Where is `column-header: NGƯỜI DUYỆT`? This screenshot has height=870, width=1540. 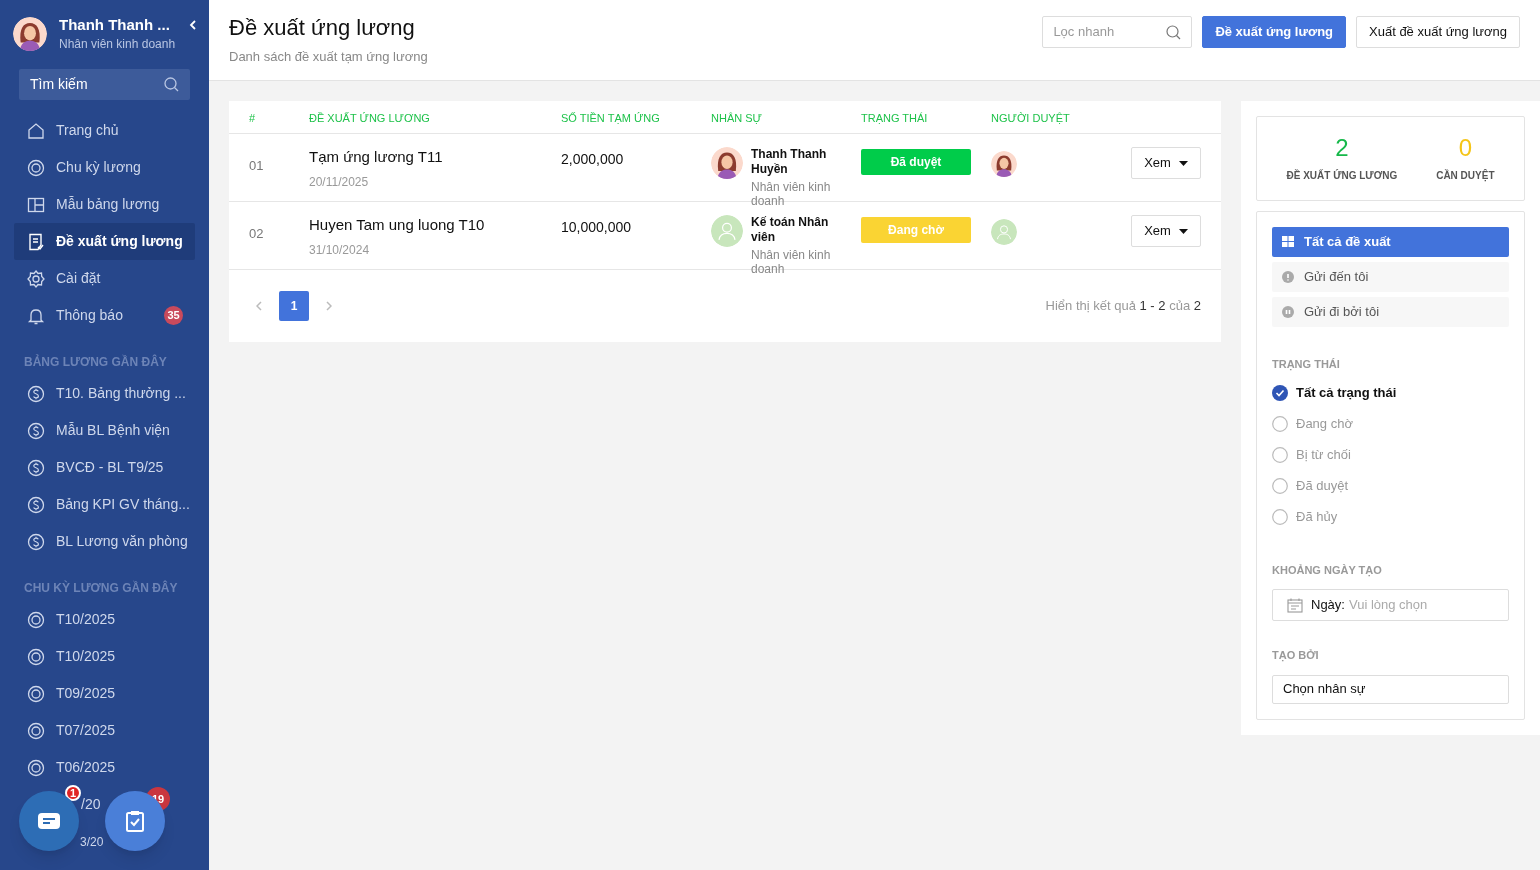 column-header: NGƯỜI DUYỆT is located at coordinates (1030, 118).